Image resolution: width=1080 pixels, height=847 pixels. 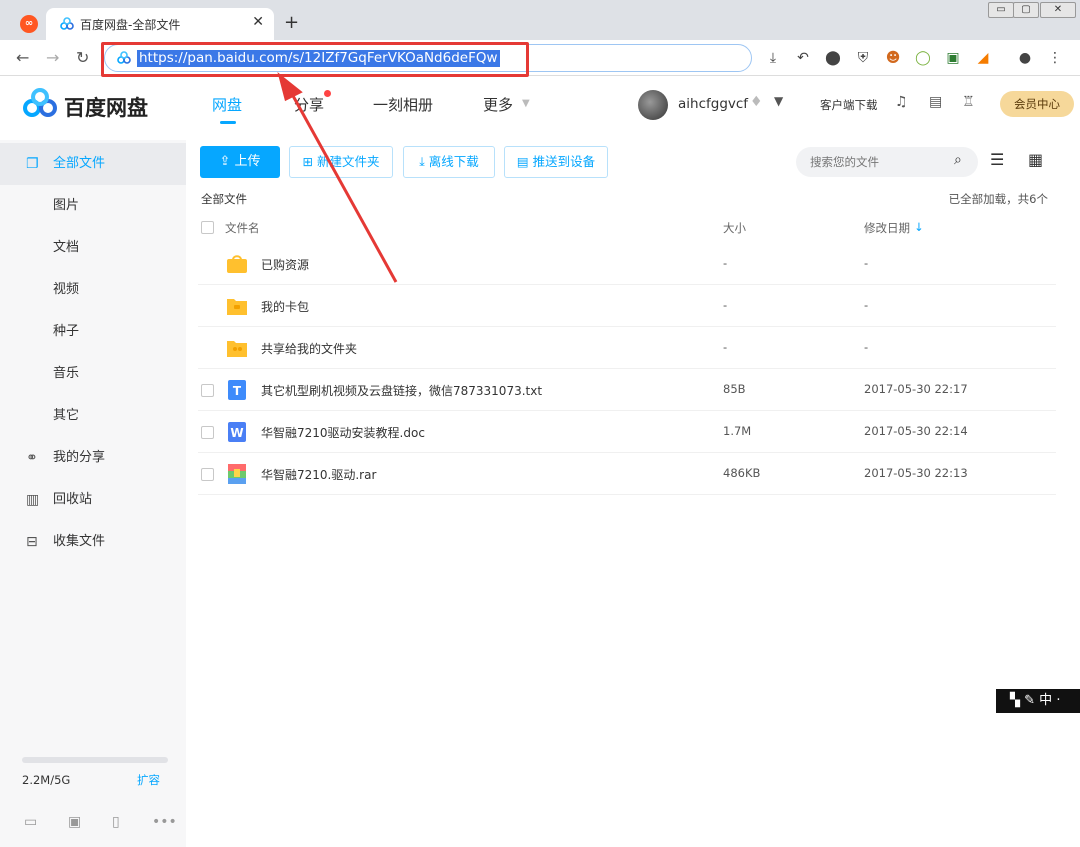 What do you see at coordinates (863, 58) in the screenshot?
I see `shield-extension-icon: ⛨` at bounding box center [863, 58].